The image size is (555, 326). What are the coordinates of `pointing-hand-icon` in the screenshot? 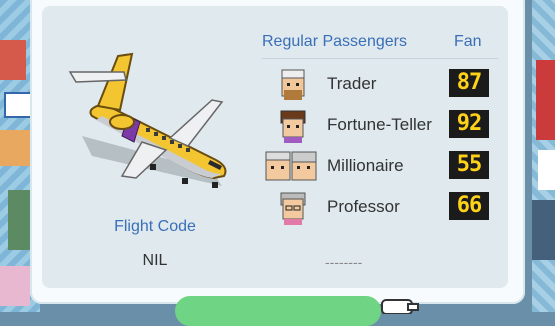 It's located at (400, 305).